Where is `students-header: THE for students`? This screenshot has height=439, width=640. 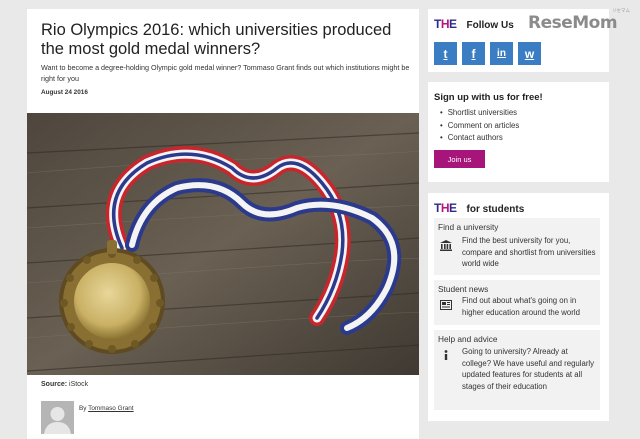 students-header: THE for students is located at coordinates (479, 208).